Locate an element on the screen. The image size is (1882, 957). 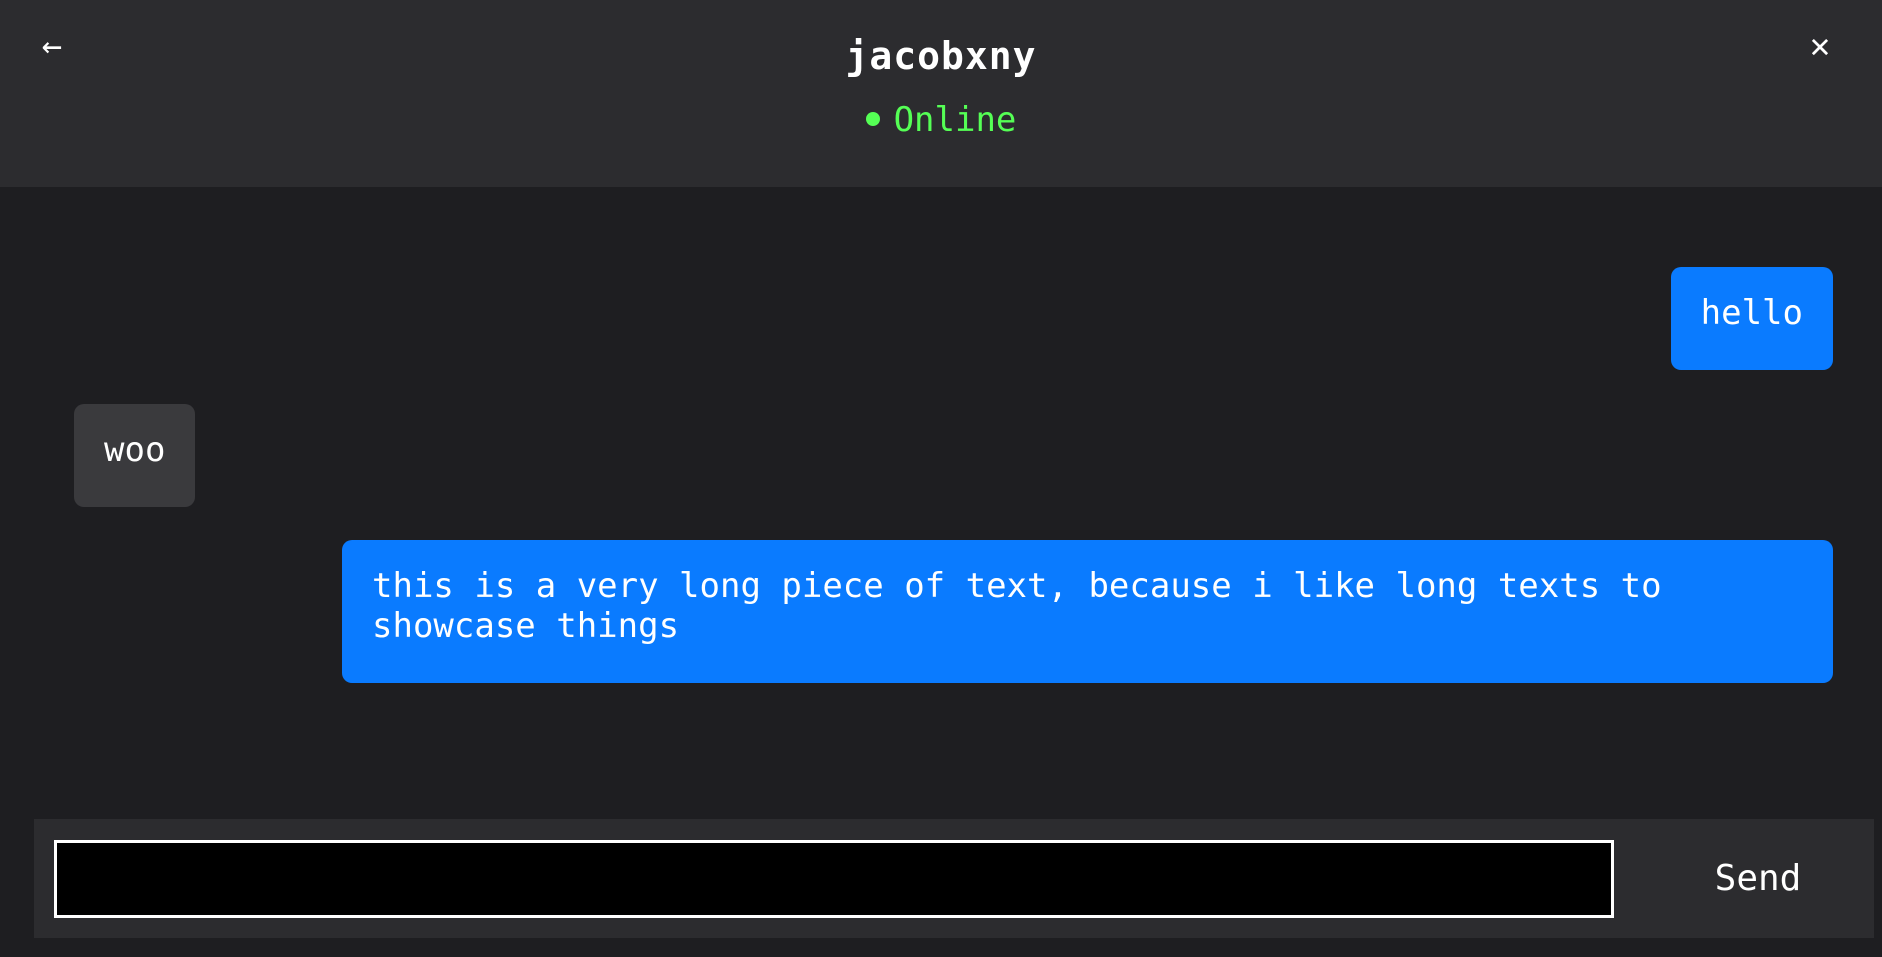
contact-name: jacobxny is located at coordinates (941, 56).